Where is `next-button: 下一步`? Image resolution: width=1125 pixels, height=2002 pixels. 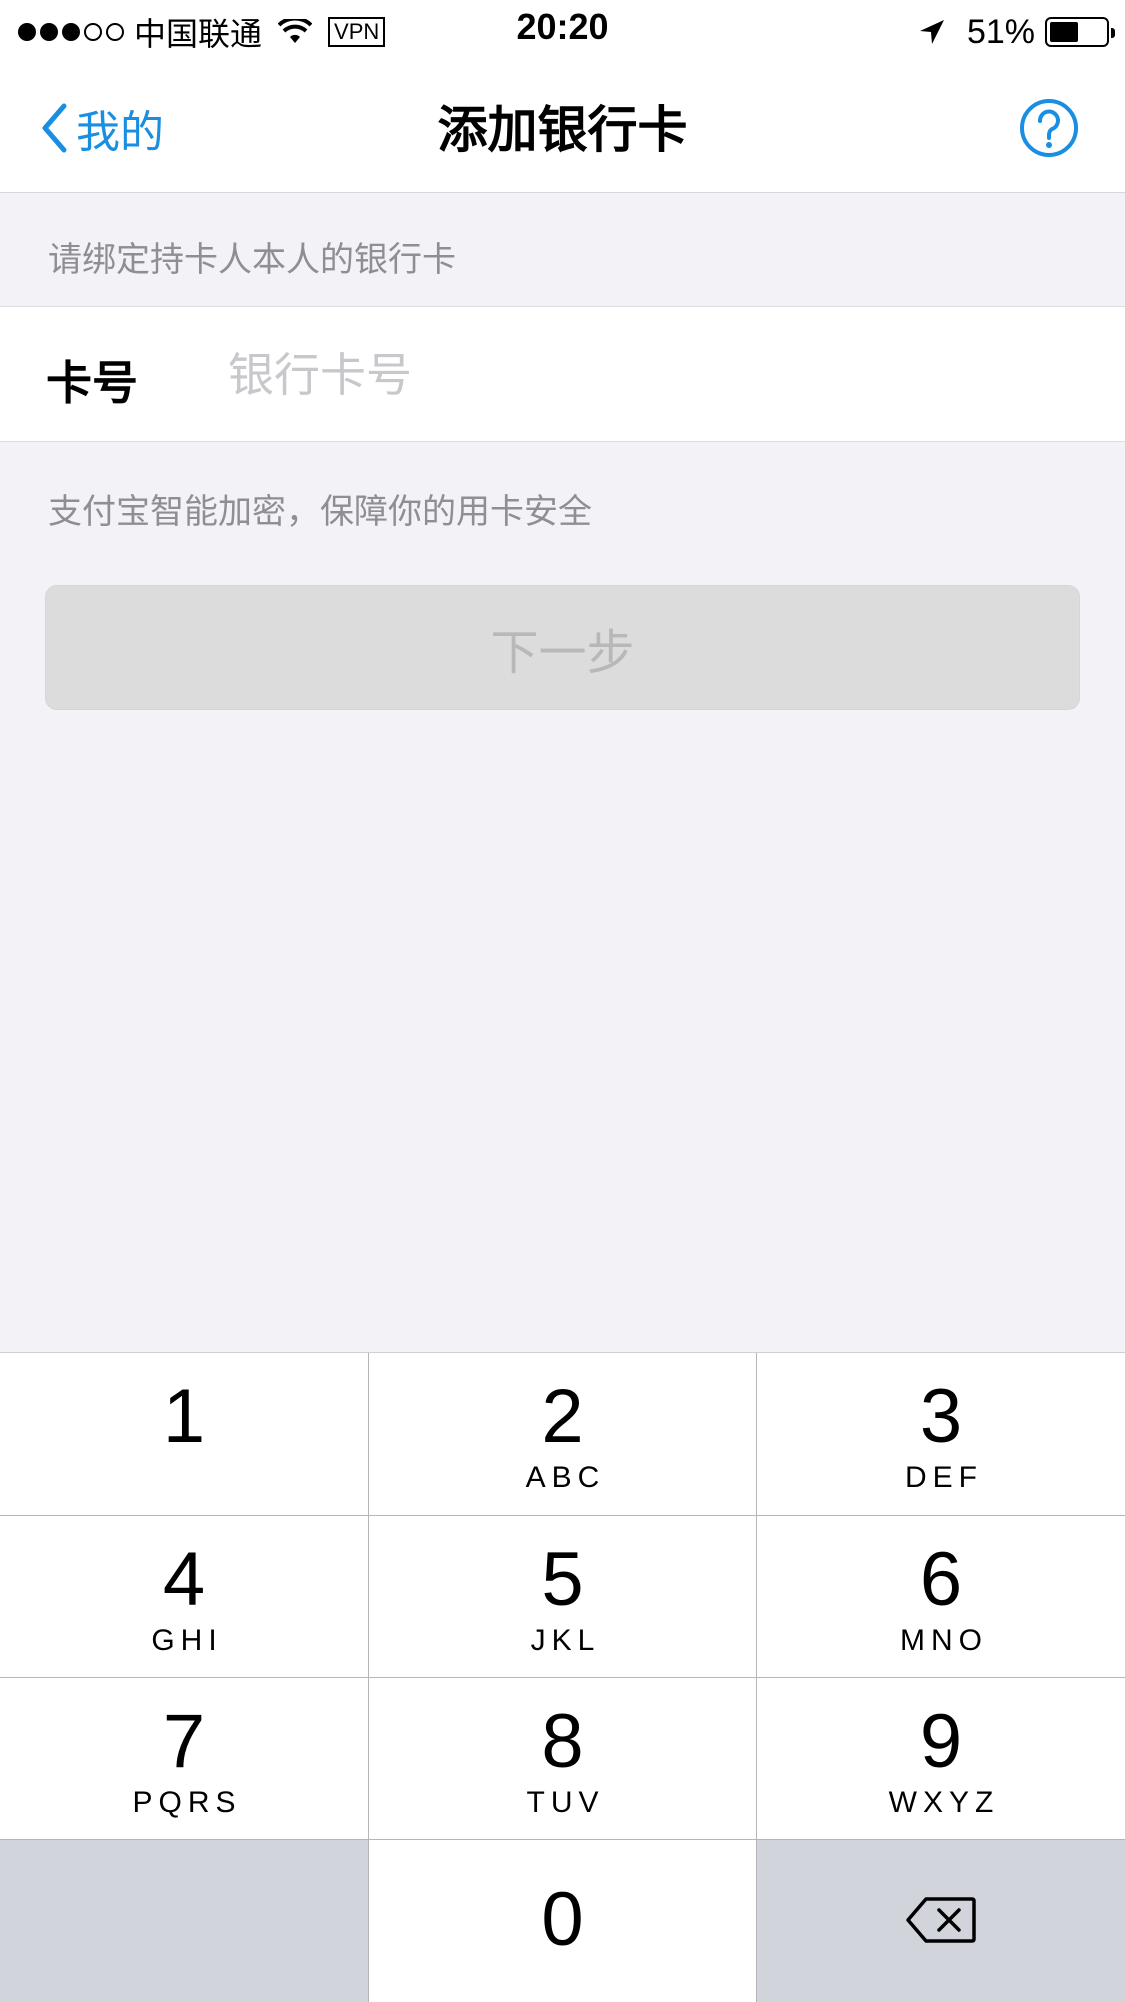
next-button: 下一步 is located at coordinates (562, 647).